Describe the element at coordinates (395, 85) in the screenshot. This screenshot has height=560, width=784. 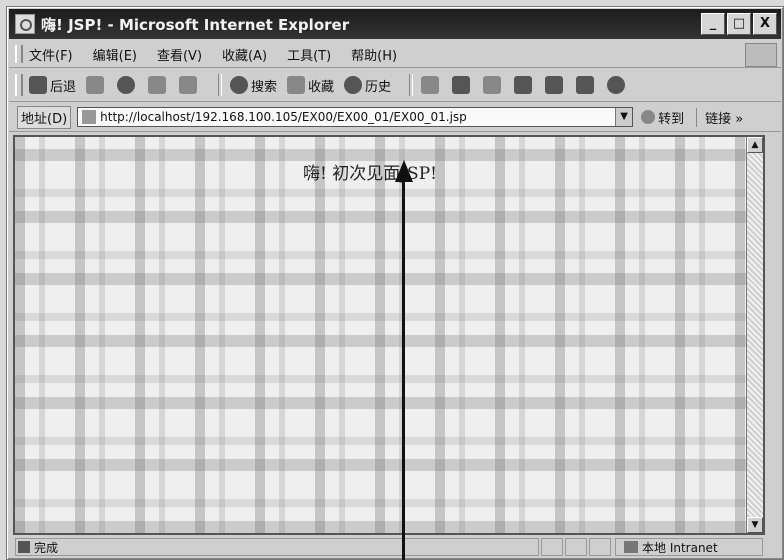
I see `standard-toolbar: 后退 搜索 收藏 历史` at that location.